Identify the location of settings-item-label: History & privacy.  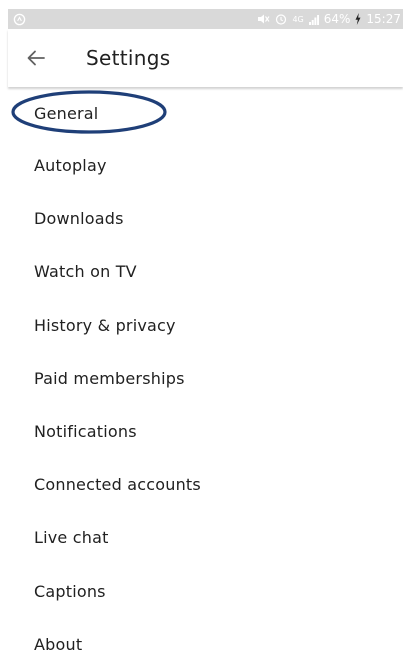
(105, 325).